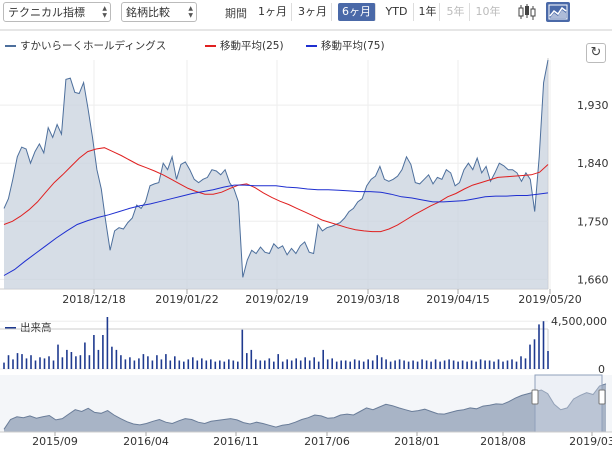 The height and width of the screenshot is (451, 612). What do you see at coordinates (590, 441) in the screenshot?
I see `navigator-tick-label: 2019/03` at bounding box center [590, 441].